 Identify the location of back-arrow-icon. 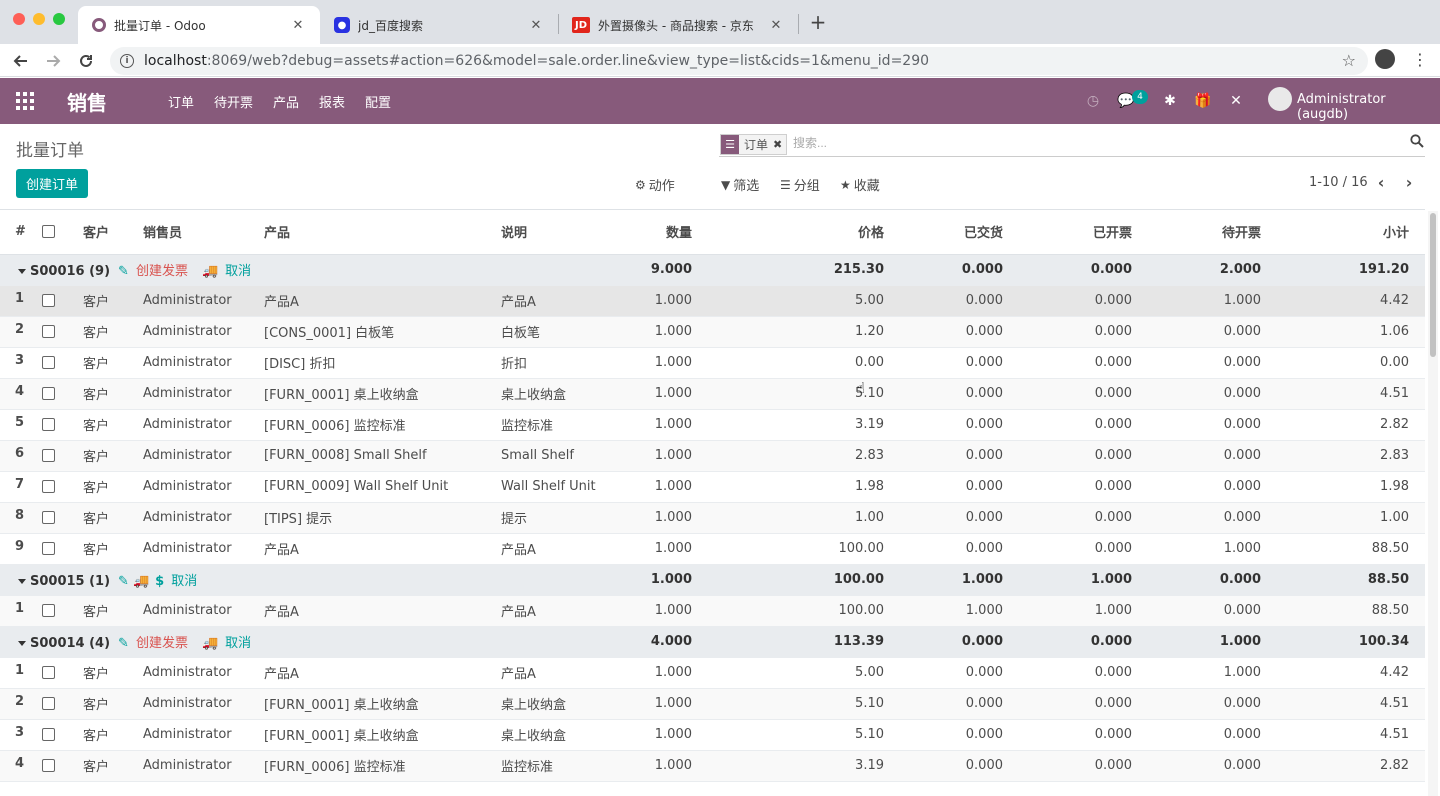
(21, 61).